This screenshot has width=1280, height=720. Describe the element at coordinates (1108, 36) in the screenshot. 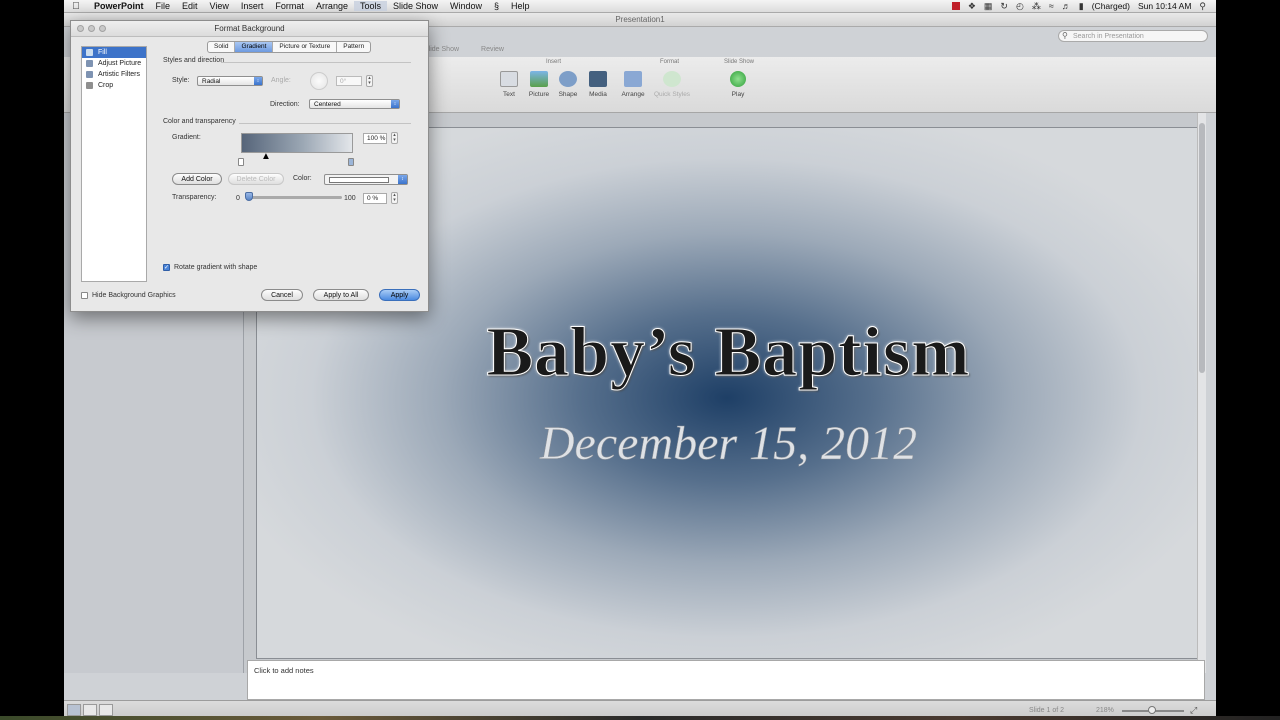

I see `search-placeholder: Search in Presentation` at that location.